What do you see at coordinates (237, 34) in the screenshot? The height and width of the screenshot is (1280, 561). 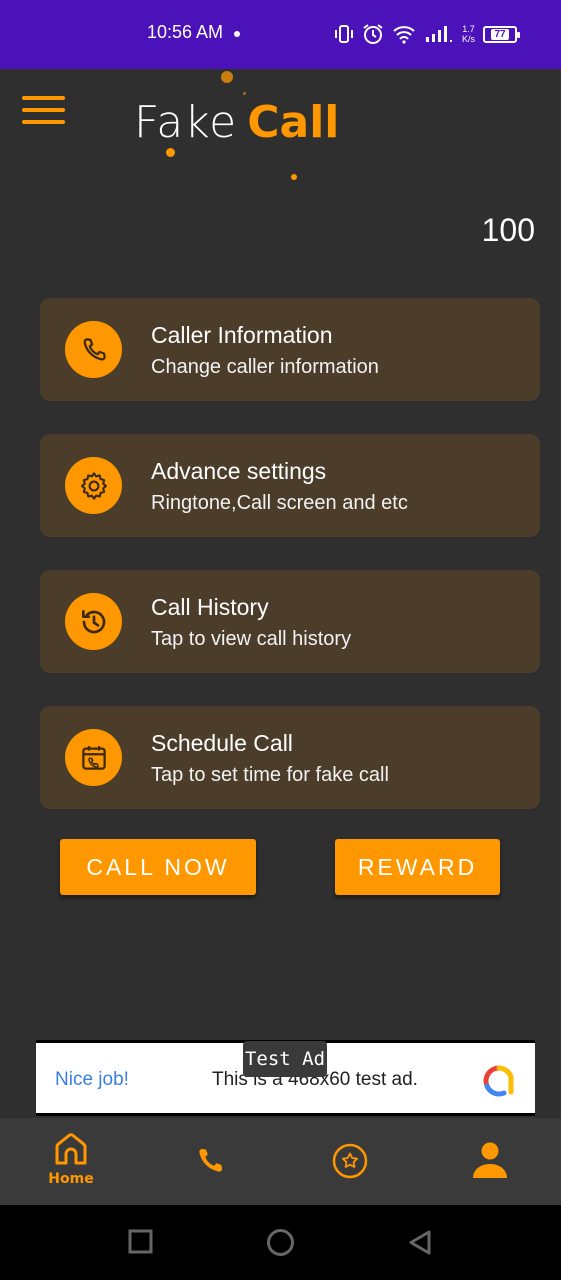 I see `notification-dot` at bounding box center [237, 34].